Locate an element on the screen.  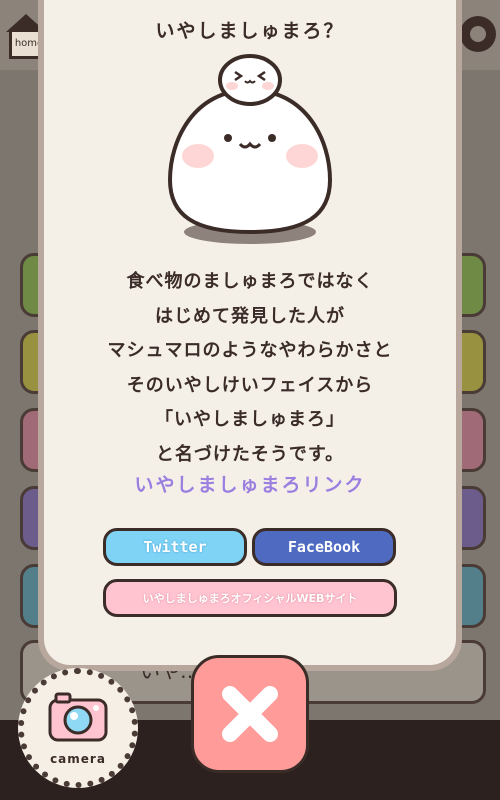
close-x-icon is located at coordinates (250, 714).